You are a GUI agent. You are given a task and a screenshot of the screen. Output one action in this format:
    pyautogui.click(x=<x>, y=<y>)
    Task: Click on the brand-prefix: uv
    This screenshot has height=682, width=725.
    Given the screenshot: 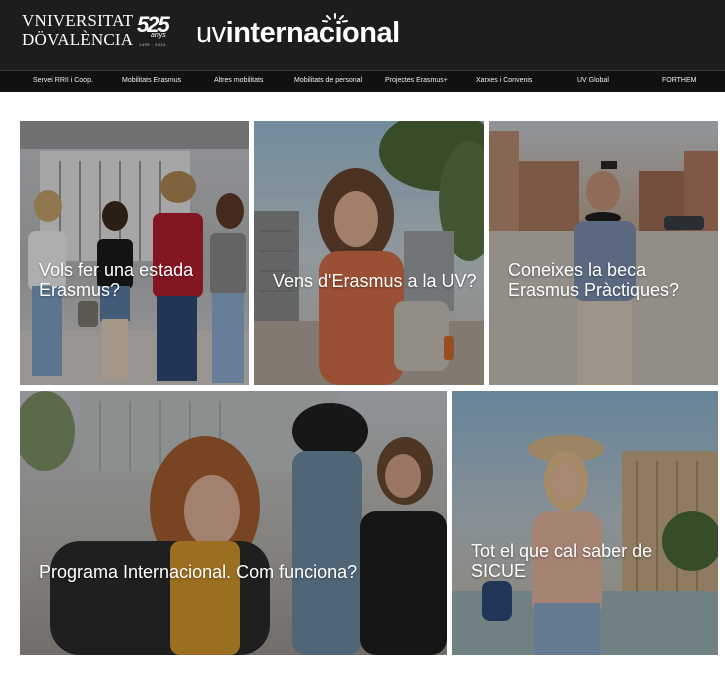 What is the action you would take?
    pyautogui.click(x=211, y=33)
    